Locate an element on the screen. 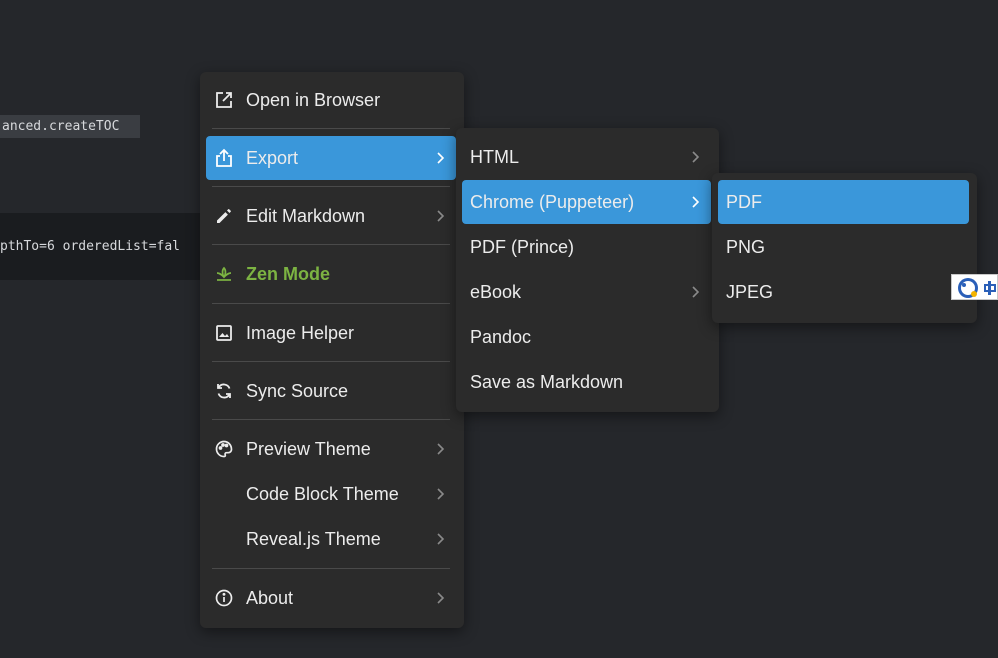 The height and width of the screenshot is (658, 998). menu-item-ebook: eBook is located at coordinates (586, 292).